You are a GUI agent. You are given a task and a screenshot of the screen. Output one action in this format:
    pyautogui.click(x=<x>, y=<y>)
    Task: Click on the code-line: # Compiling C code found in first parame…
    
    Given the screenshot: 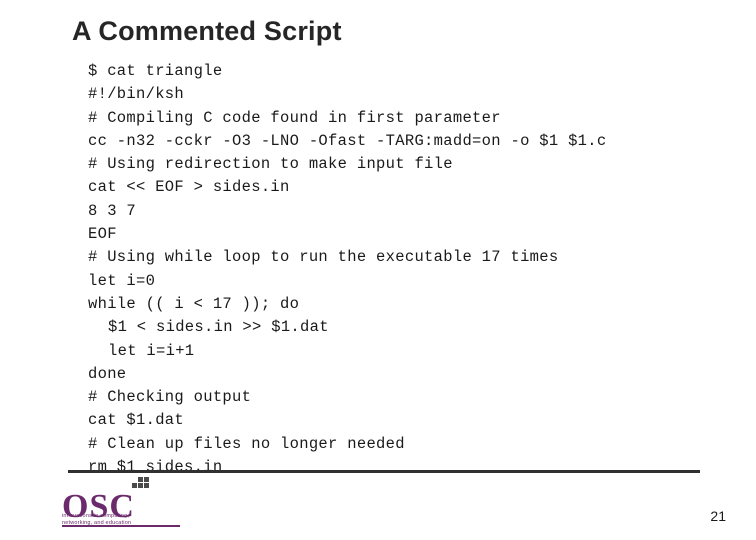 What is the action you would take?
    pyautogui.click(x=294, y=117)
    